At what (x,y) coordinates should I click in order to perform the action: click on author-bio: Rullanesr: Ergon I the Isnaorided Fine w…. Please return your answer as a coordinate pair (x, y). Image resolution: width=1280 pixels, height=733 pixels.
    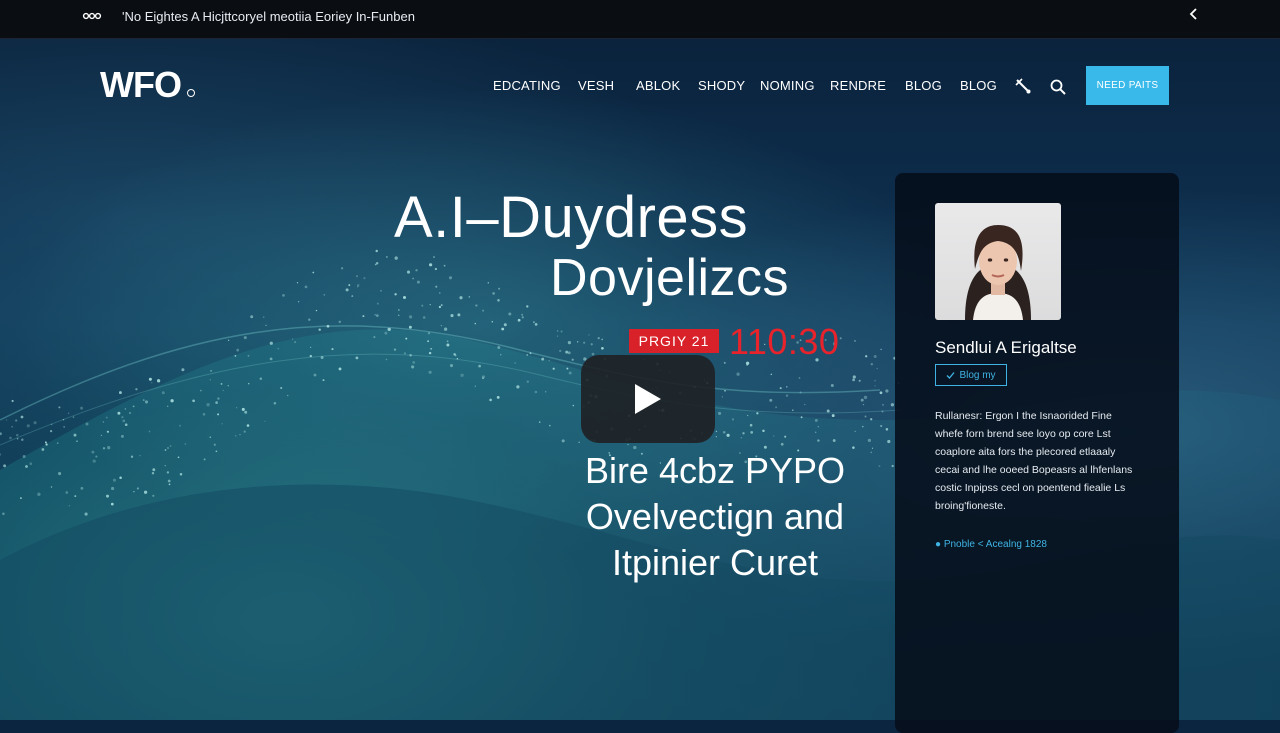
    Looking at the image, I should click on (1045, 461).